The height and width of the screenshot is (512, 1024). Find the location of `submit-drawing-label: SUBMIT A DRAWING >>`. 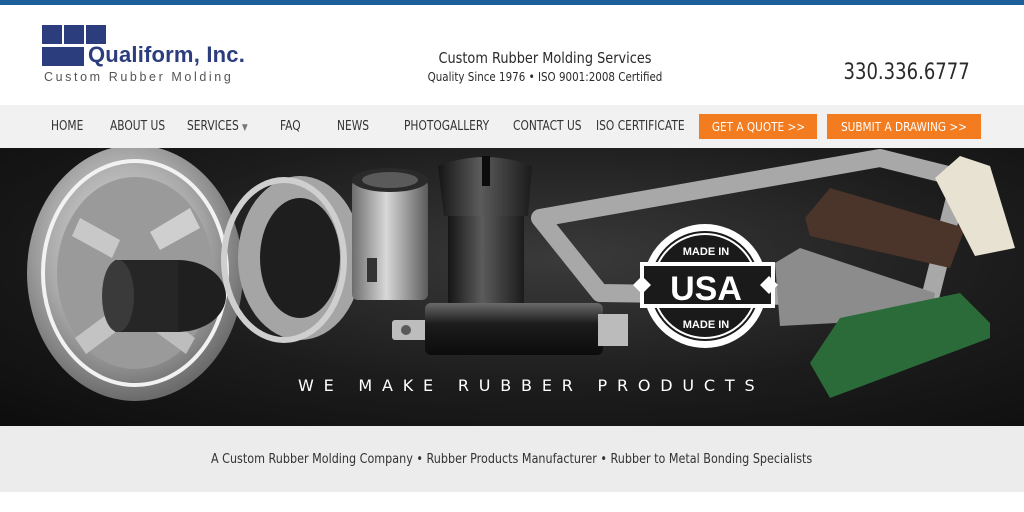

submit-drawing-label: SUBMIT A DRAWING >> is located at coordinates (904, 126).